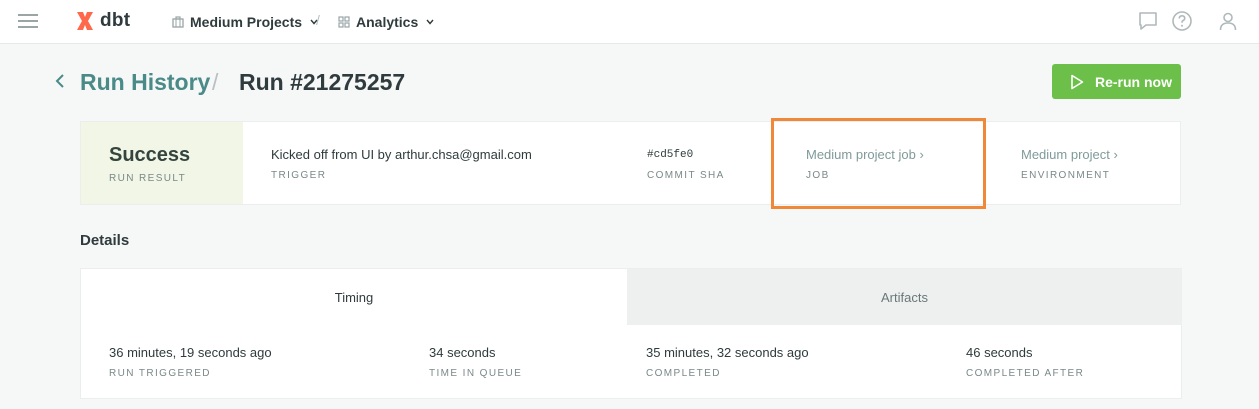 Image resolution: width=1259 pixels, height=409 pixels. What do you see at coordinates (462, 352) in the screenshot?
I see `time-in-queue-value: 34 seconds` at bounding box center [462, 352].